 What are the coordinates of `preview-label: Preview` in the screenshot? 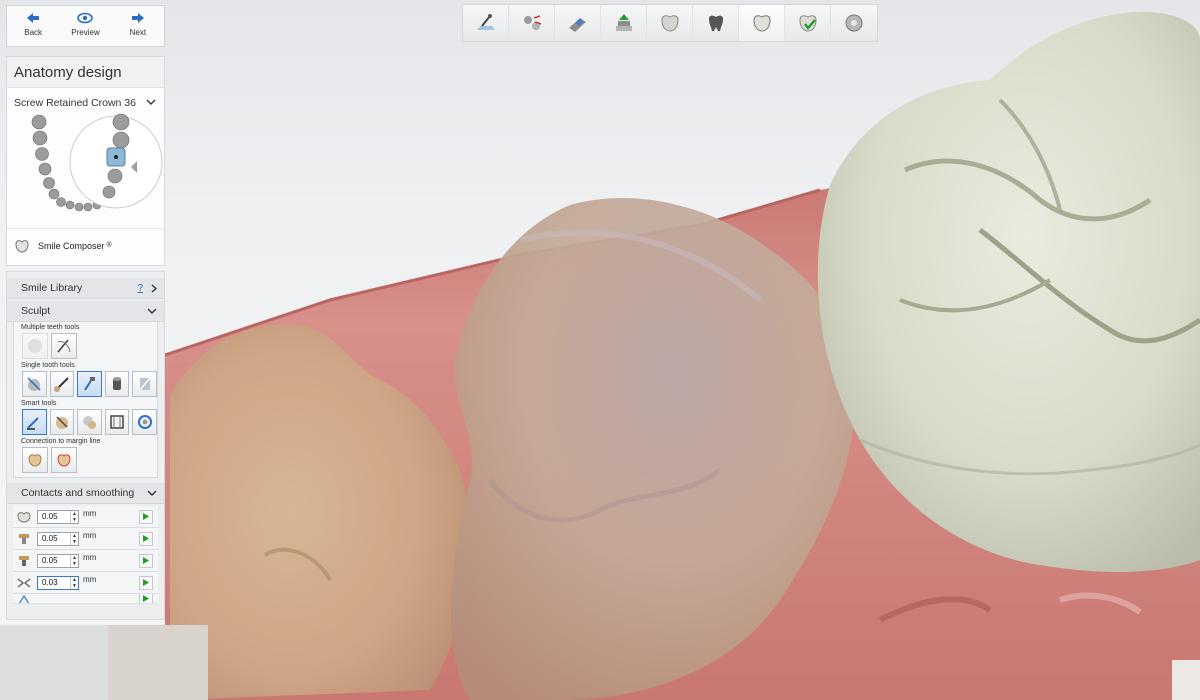 It's located at (85, 32).